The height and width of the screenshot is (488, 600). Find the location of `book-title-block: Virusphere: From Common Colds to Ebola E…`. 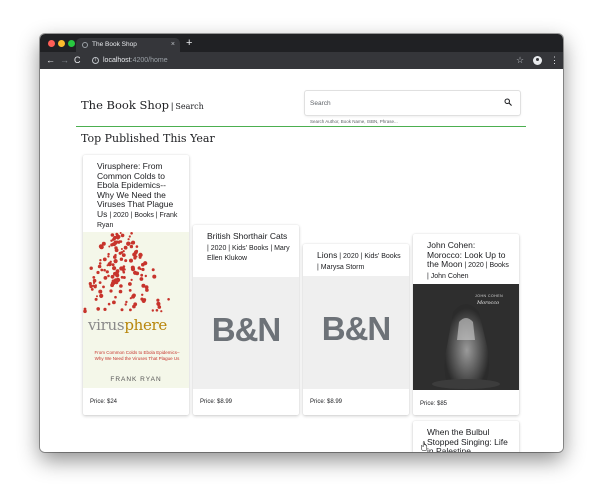

book-title-block: Virusphere: From Common Colds to Ebola E… is located at coordinates (139, 196).